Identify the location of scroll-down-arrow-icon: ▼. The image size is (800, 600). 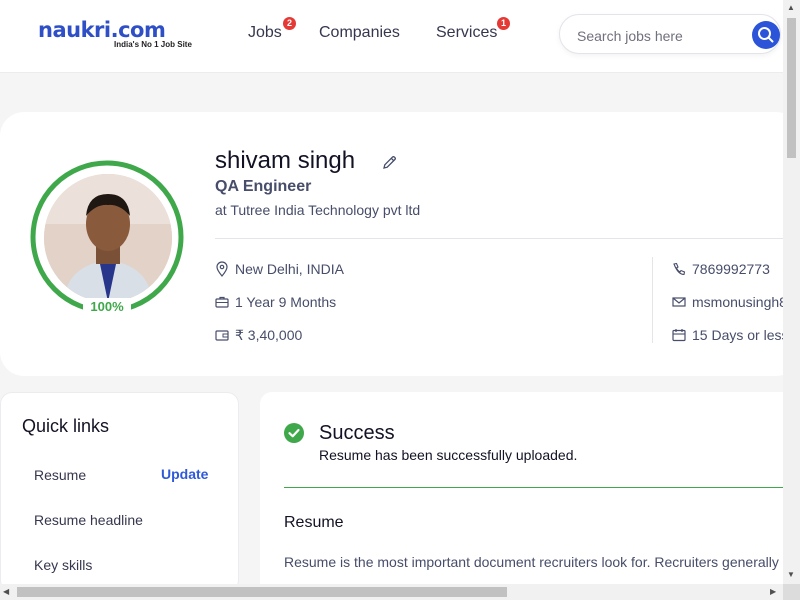
(791, 575).